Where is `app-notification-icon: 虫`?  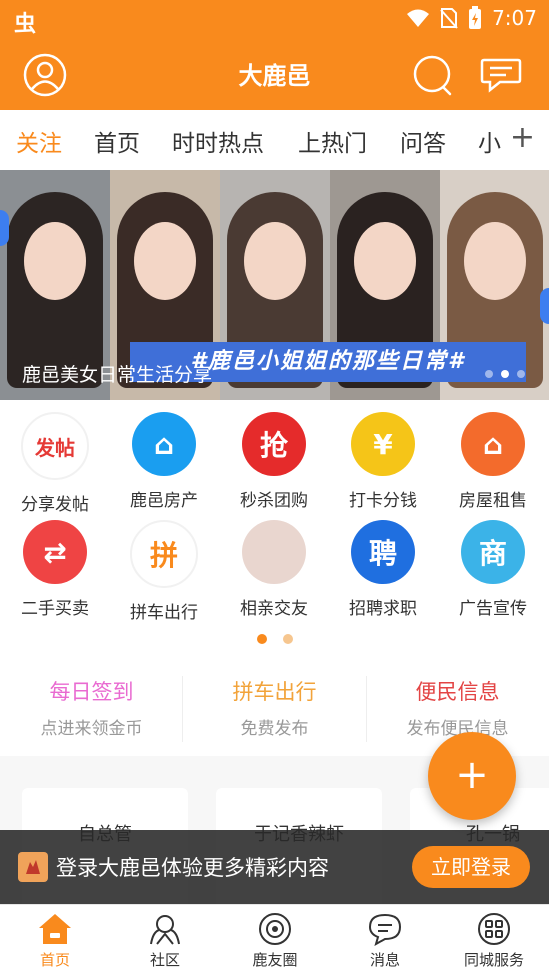 app-notification-icon: 虫 is located at coordinates (25, 24).